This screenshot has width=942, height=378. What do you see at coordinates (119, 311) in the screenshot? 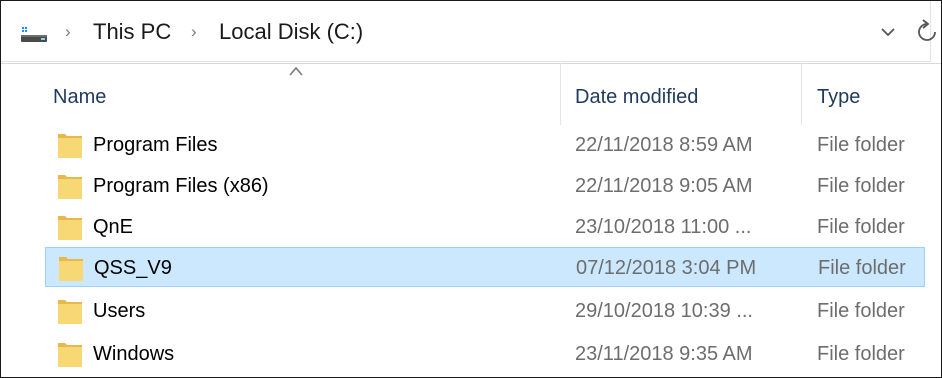
I see `file-name: Users` at bounding box center [119, 311].